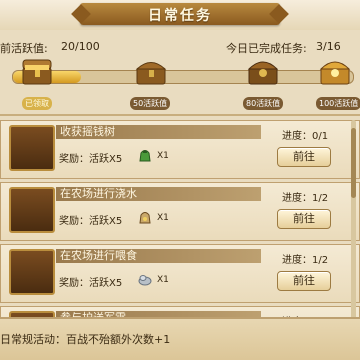 This screenshot has width=360, height=360. Describe the element at coordinates (145, 218) in the screenshot. I see `coin-pouch-icon` at that location.